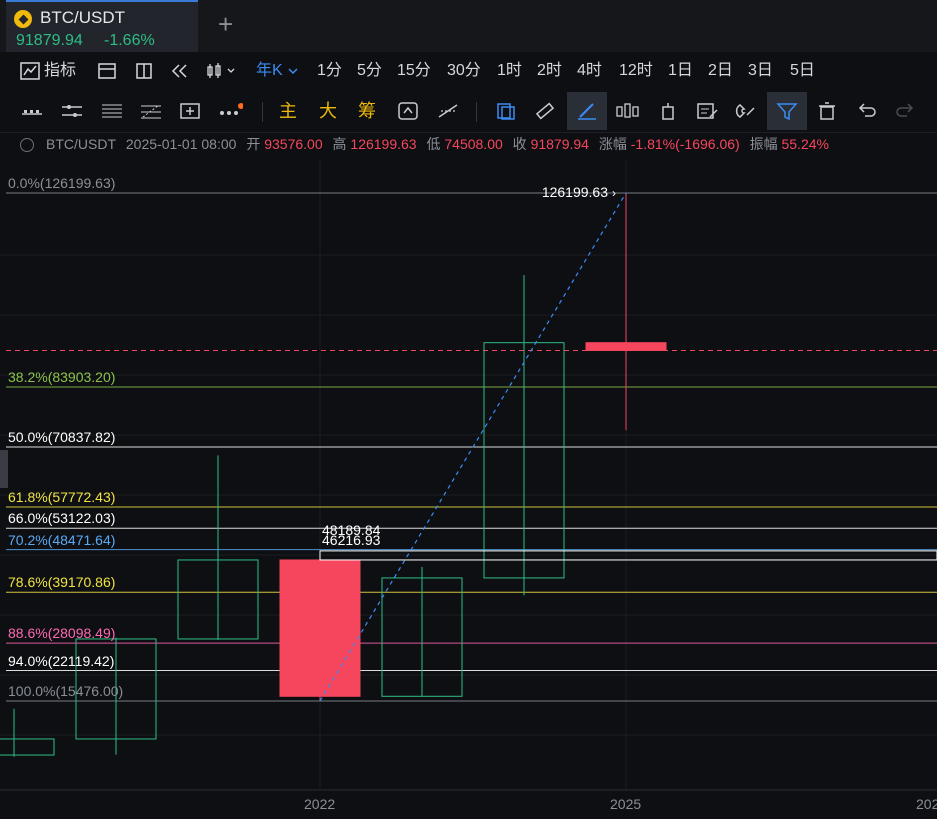  I want to click on interval-3-button: 30分, so click(464, 71).